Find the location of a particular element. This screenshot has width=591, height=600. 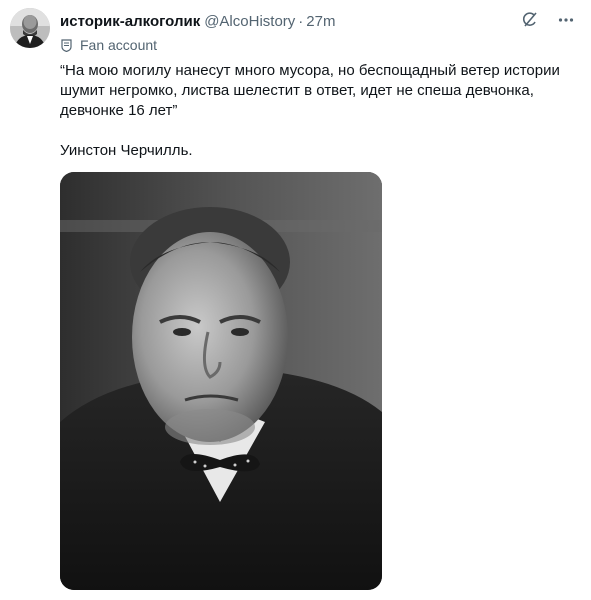

account-label: Fan account is located at coordinates (108, 45).